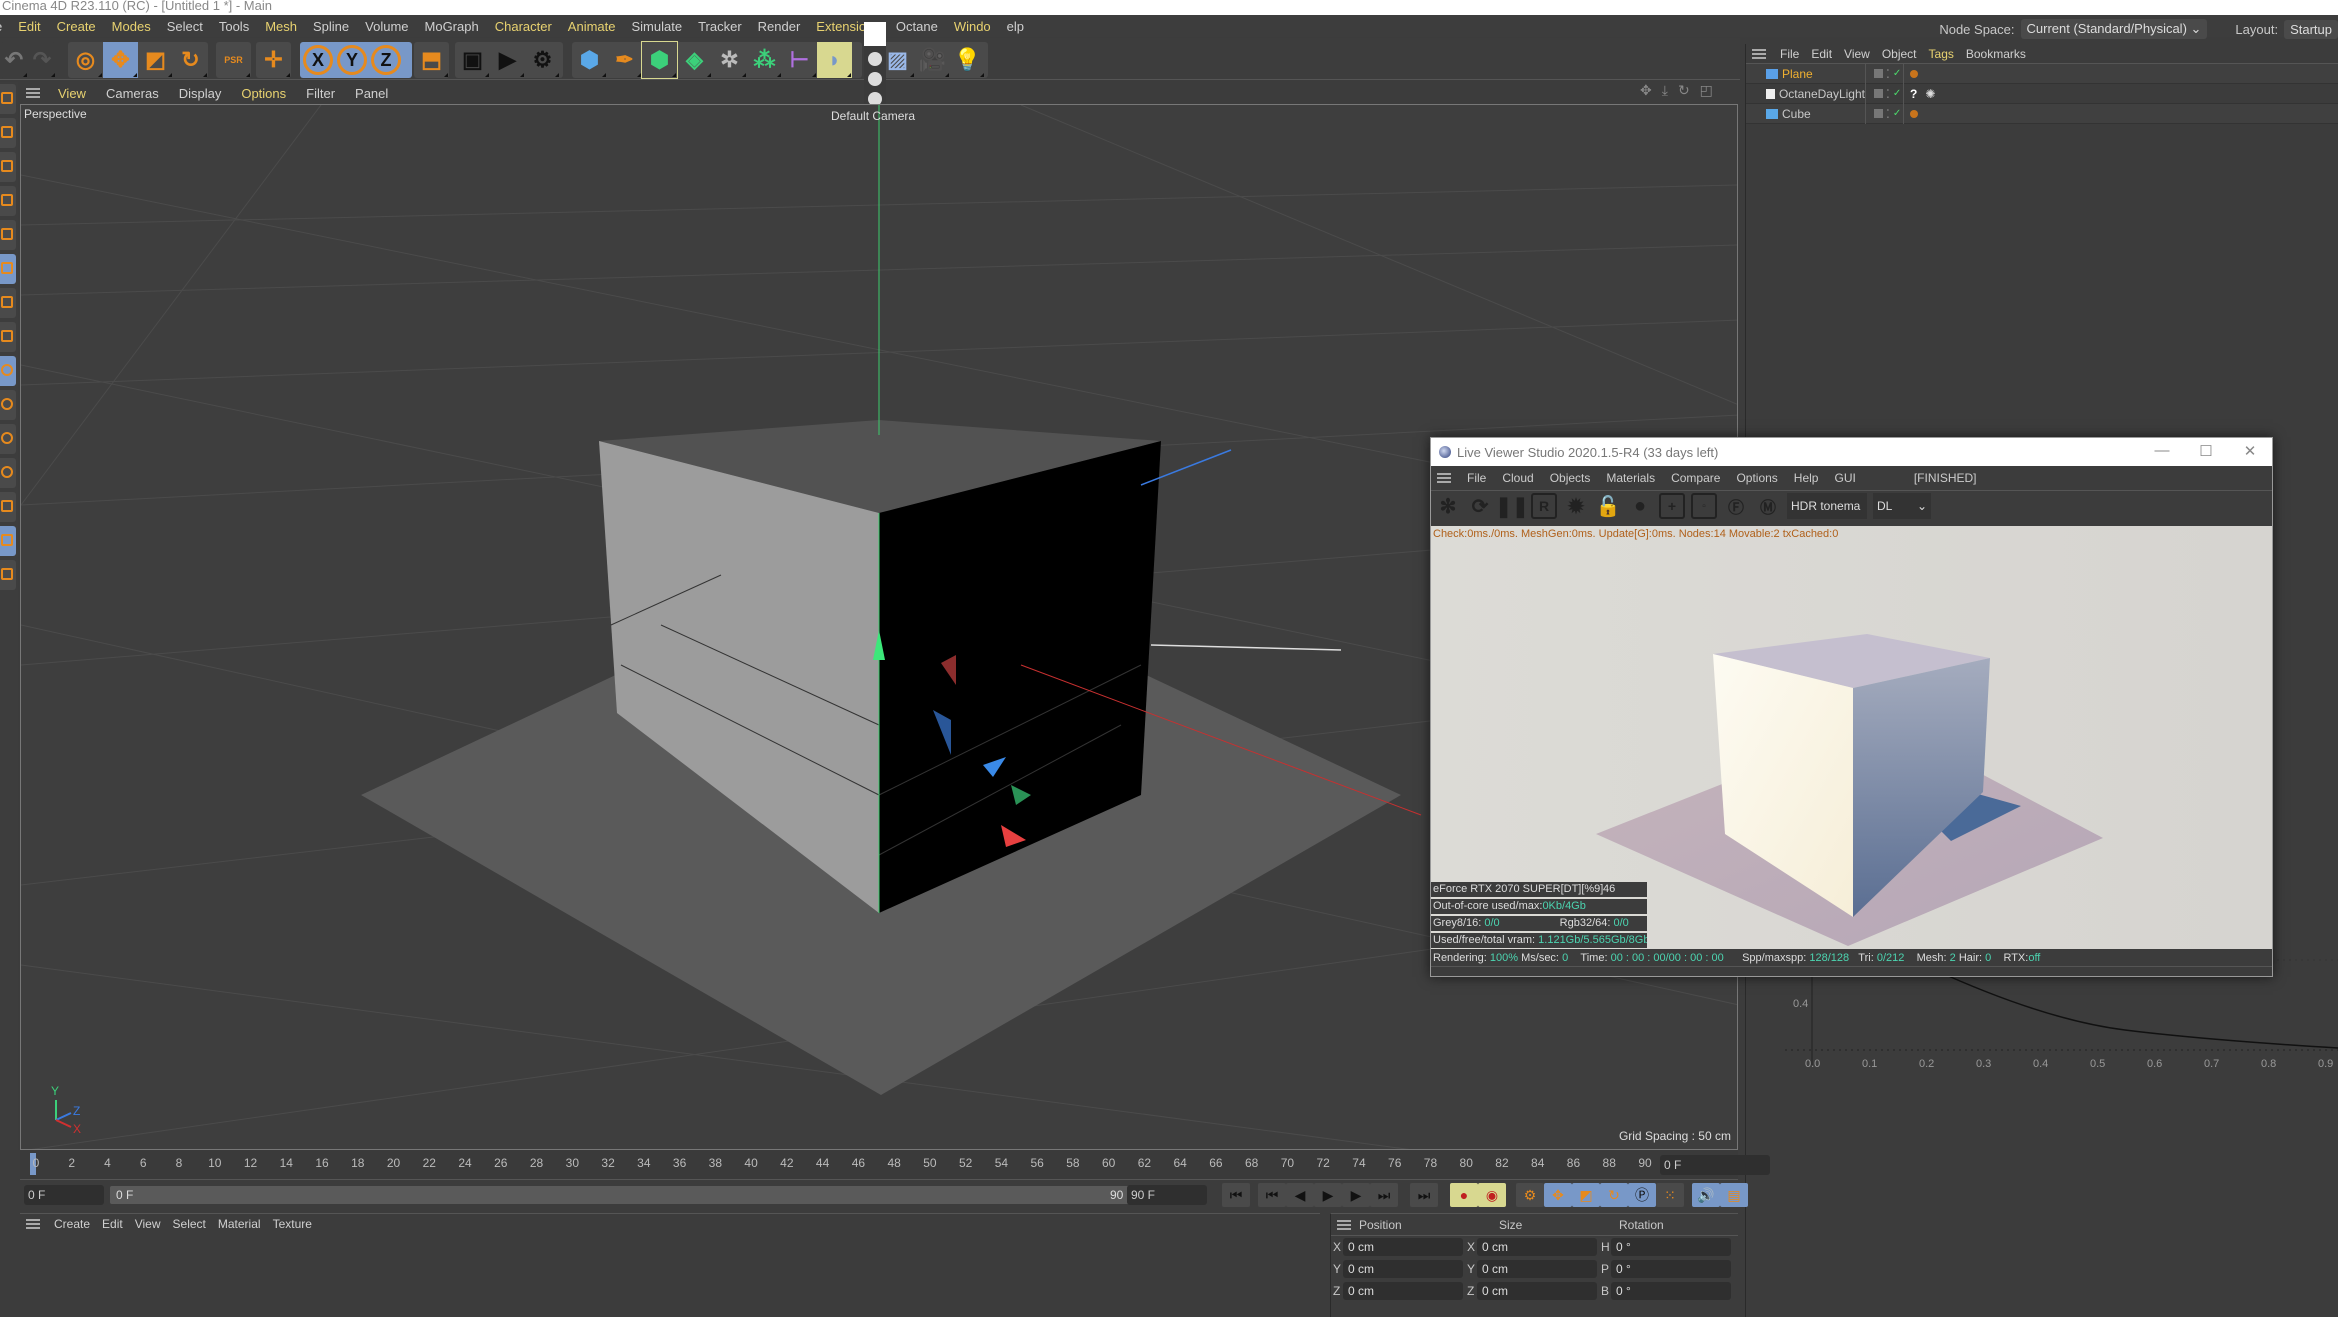 The height and width of the screenshot is (1317, 2338). I want to click on render-region-icon: ▣, so click(472, 60).